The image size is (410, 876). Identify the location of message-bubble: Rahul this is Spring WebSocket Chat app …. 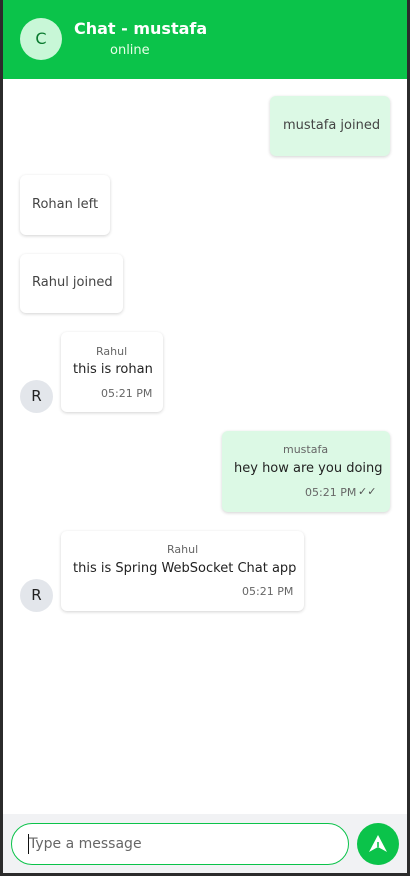
(182, 571).